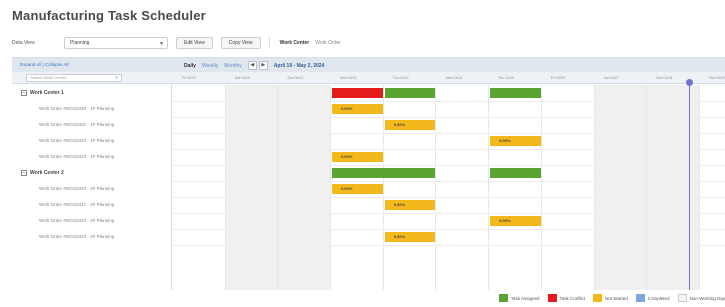  What do you see at coordinates (92, 173) in the screenshot?
I see `work-center-row: − Work Center 2` at bounding box center [92, 173].